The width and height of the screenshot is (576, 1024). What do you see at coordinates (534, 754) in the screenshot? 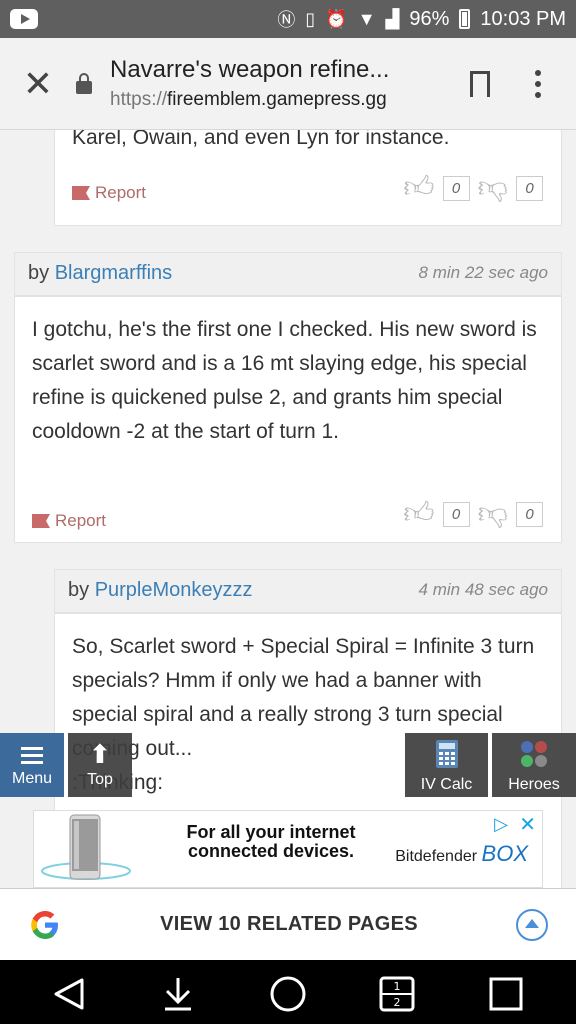
I see `heroes-icon` at bounding box center [534, 754].